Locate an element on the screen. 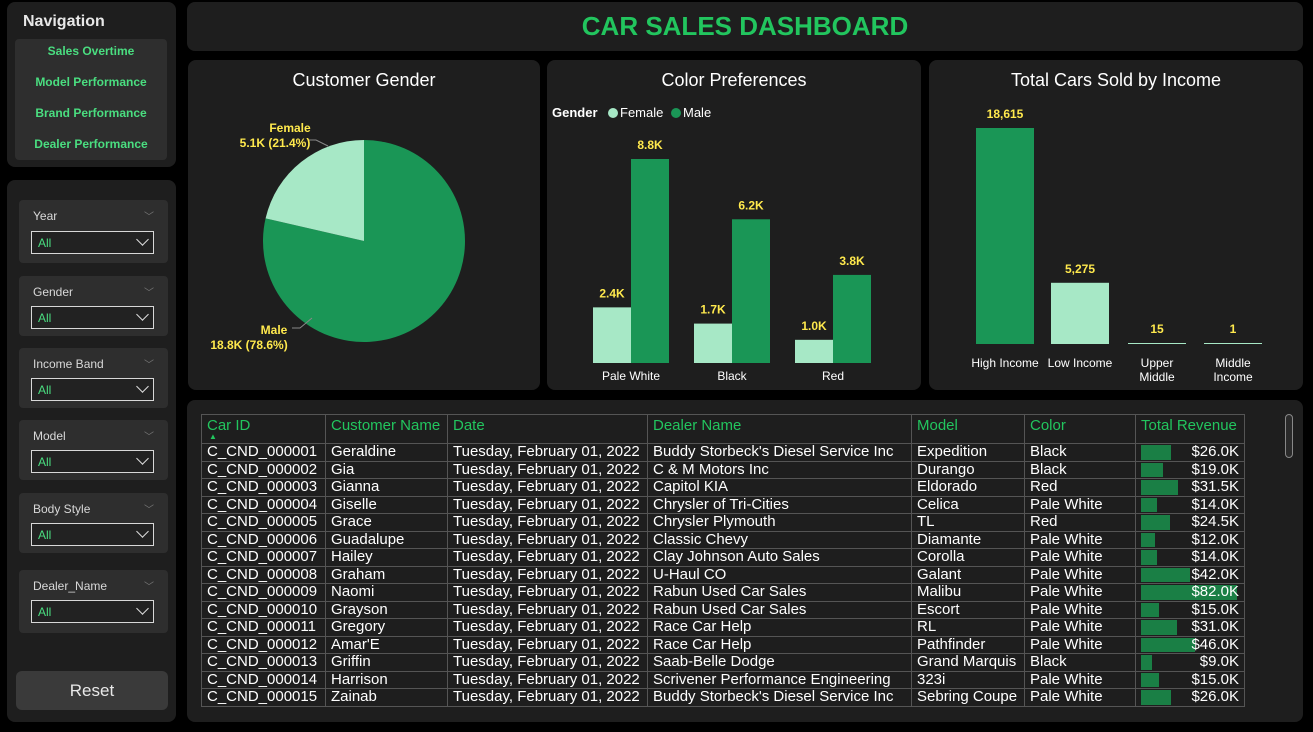 The width and height of the screenshot is (1313, 732). column-header-total-revenue: Total Revenue is located at coordinates (1190, 429).